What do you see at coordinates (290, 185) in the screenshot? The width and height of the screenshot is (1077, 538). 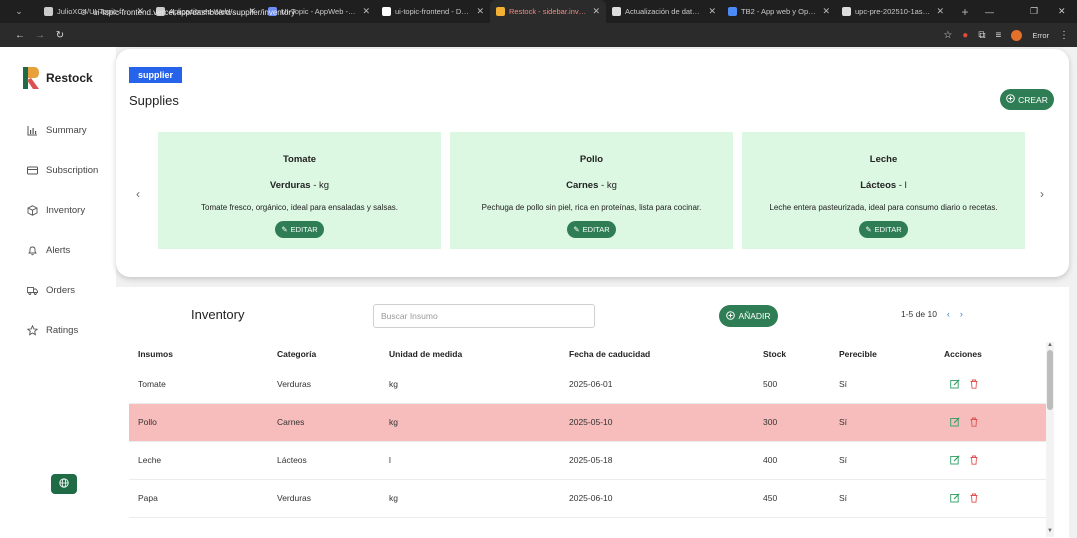 I see `supply-category: Verduras` at bounding box center [290, 185].